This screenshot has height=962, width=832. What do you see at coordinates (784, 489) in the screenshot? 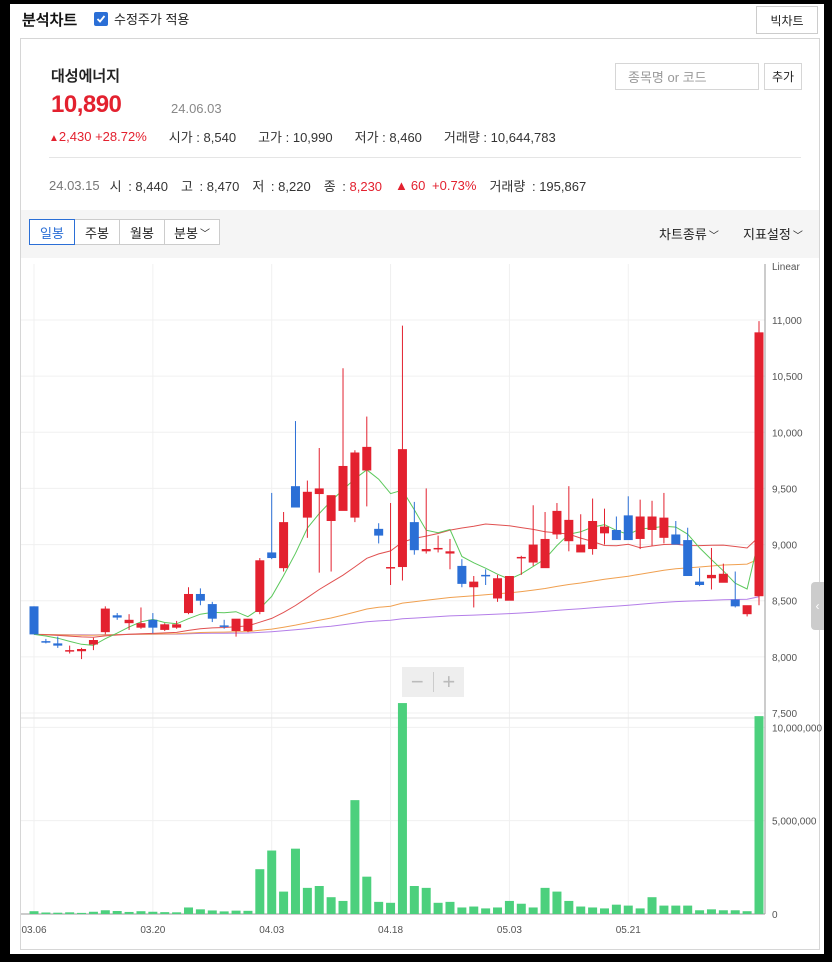
I see `price-tick-label: 9,500` at bounding box center [784, 489].